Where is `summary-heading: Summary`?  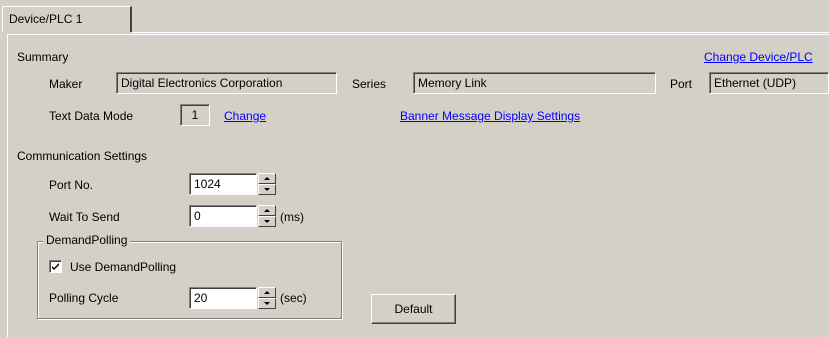 summary-heading: Summary is located at coordinates (43, 57).